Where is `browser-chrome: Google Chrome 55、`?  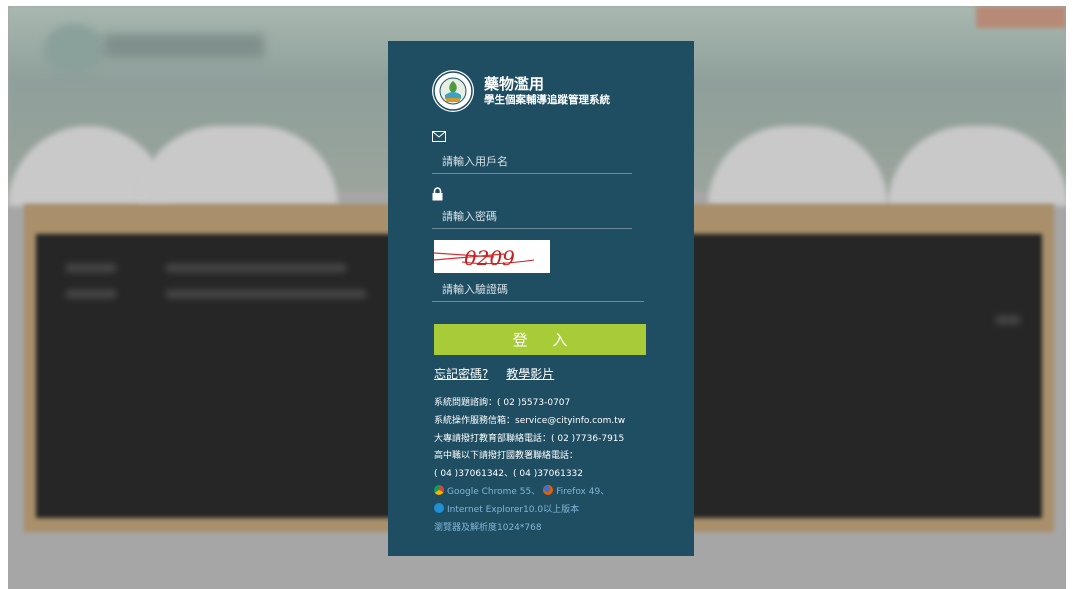 browser-chrome: Google Chrome 55、 is located at coordinates (494, 491).